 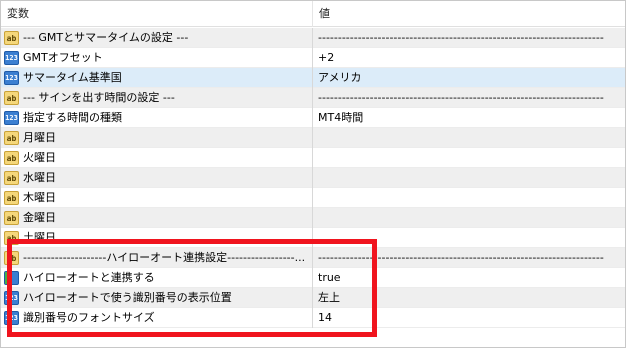 What do you see at coordinates (157, 78) in the screenshot?
I see `variable-cell: 123 サマータイム基準国` at bounding box center [157, 78].